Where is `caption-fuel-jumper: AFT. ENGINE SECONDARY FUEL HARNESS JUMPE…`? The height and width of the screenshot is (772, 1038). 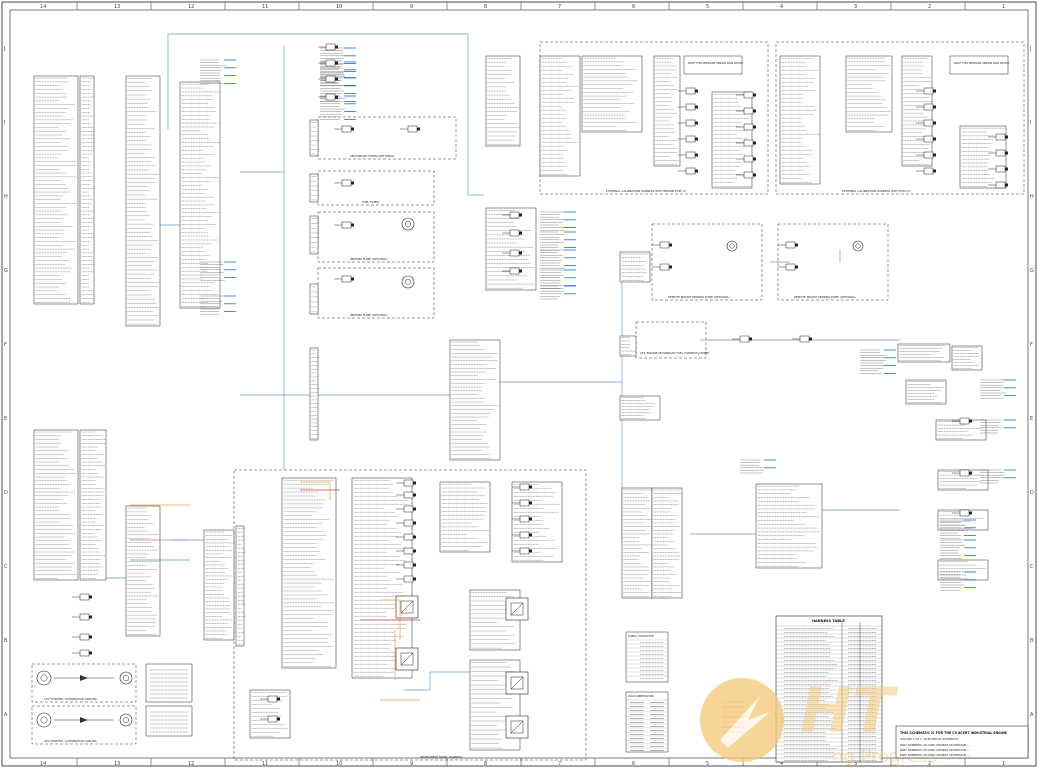 caption-fuel-jumper: AFT. ENGINE SECONDARY FUEL HARNESS JUMPE… is located at coordinates (674, 353).